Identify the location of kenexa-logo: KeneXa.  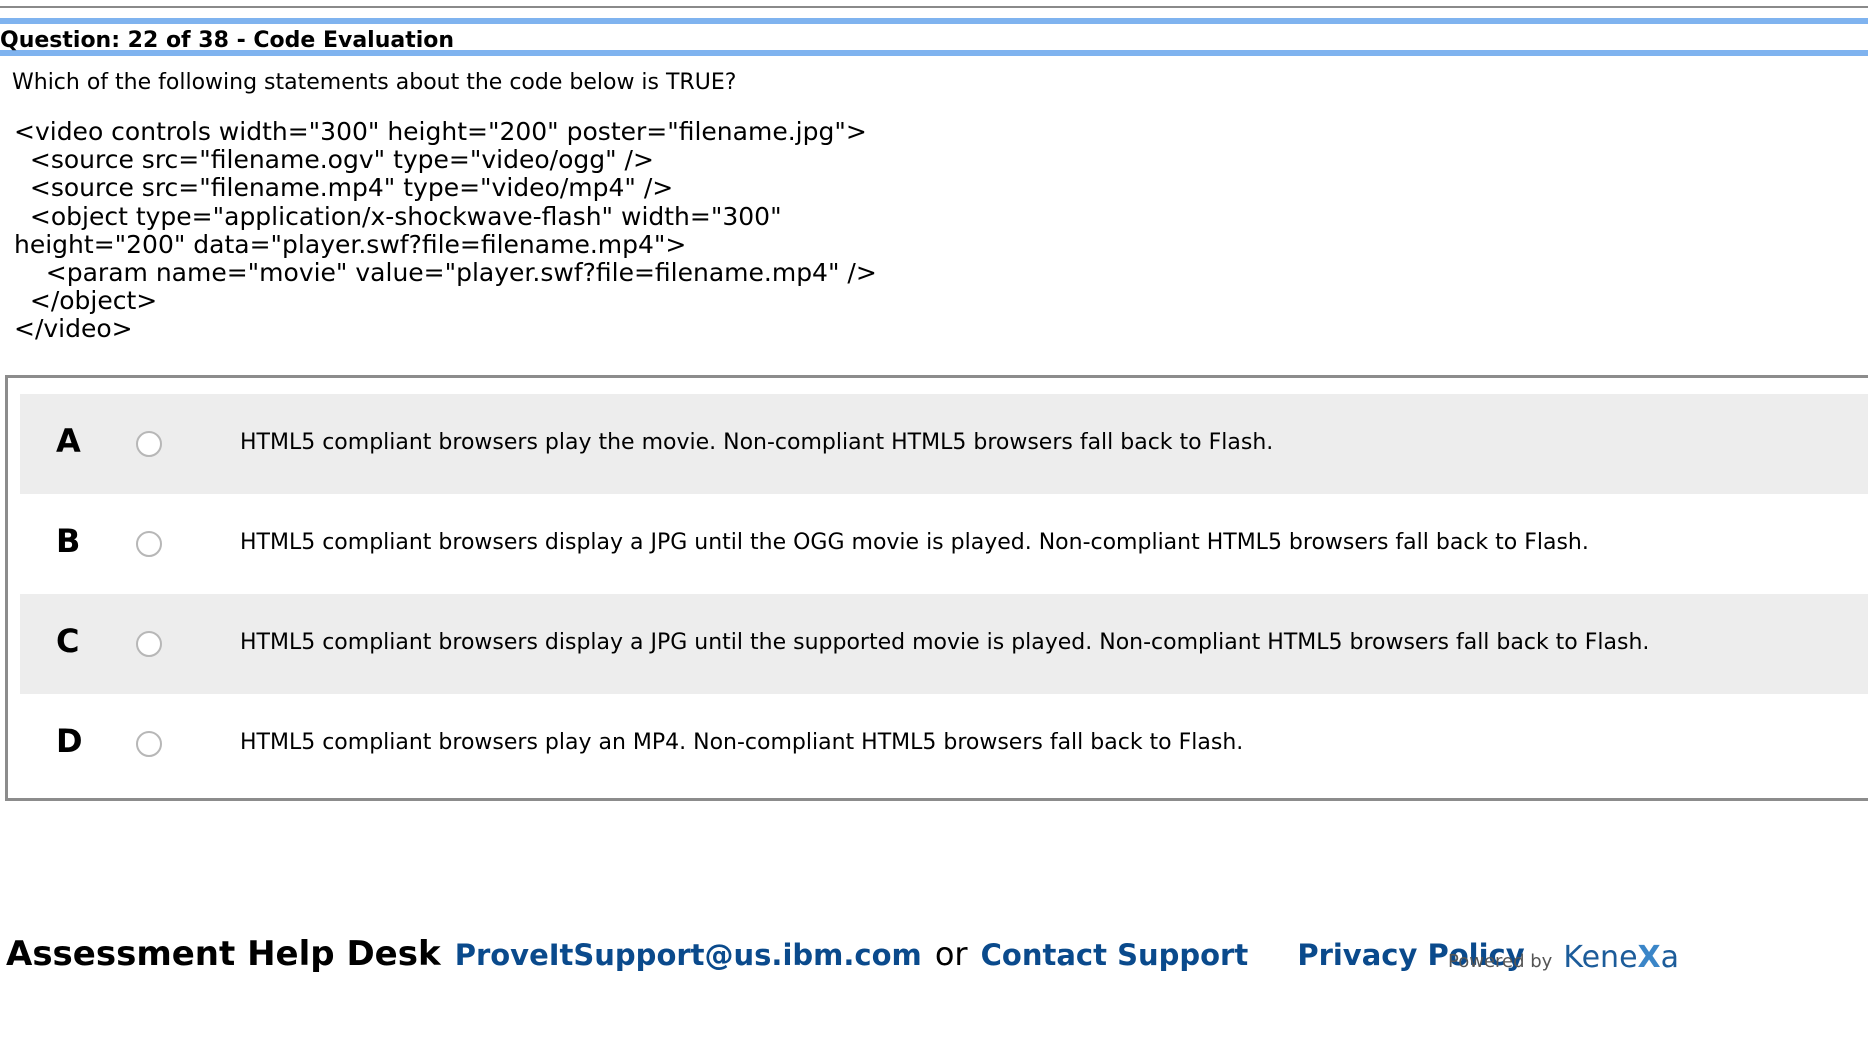
(1621, 957).